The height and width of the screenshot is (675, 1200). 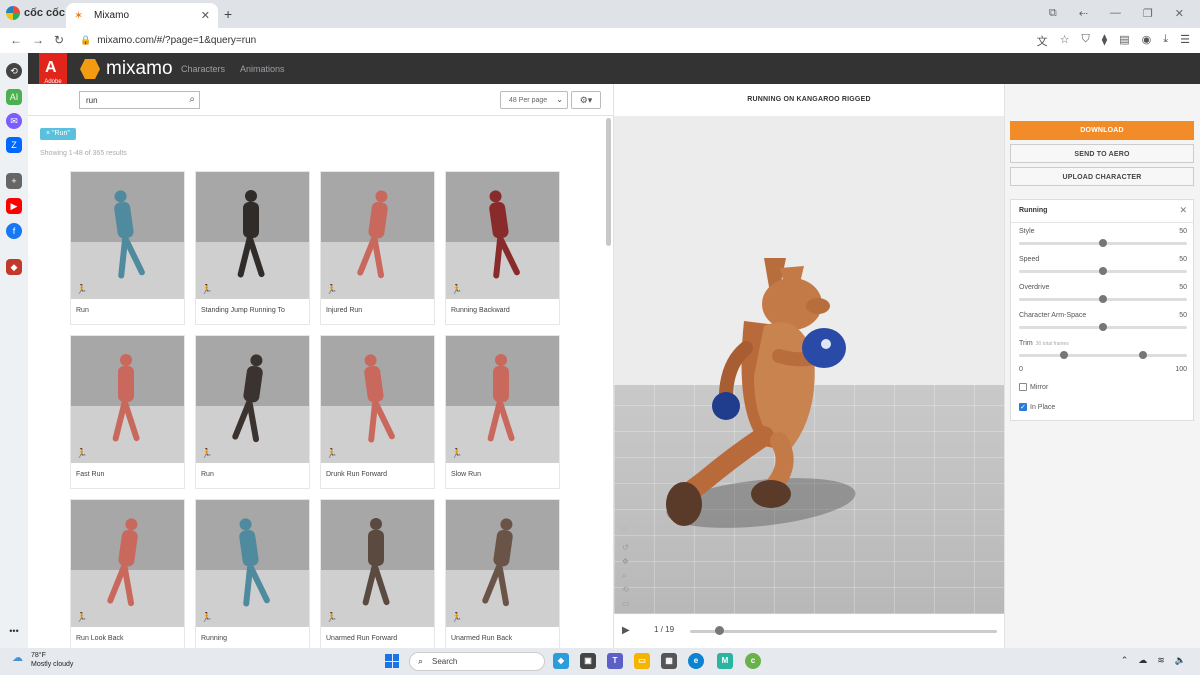 What do you see at coordinates (1023, 407) in the screenshot?
I see `in-place-checkbox-box: ✓` at bounding box center [1023, 407].